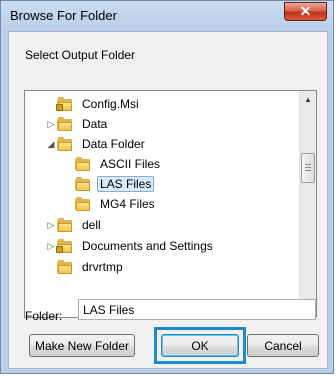  Describe the element at coordinates (147, 246) in the screenshot. I see `tree-item-label: Documents and Settings` at that location.